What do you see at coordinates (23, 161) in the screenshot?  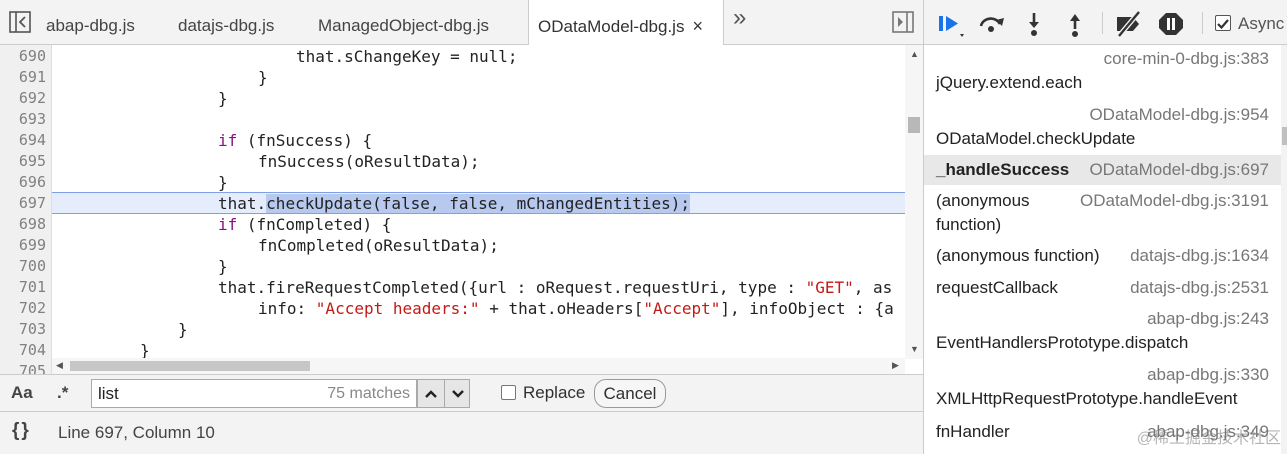 I see `line-number: 695` at bounding box center [23, 161].